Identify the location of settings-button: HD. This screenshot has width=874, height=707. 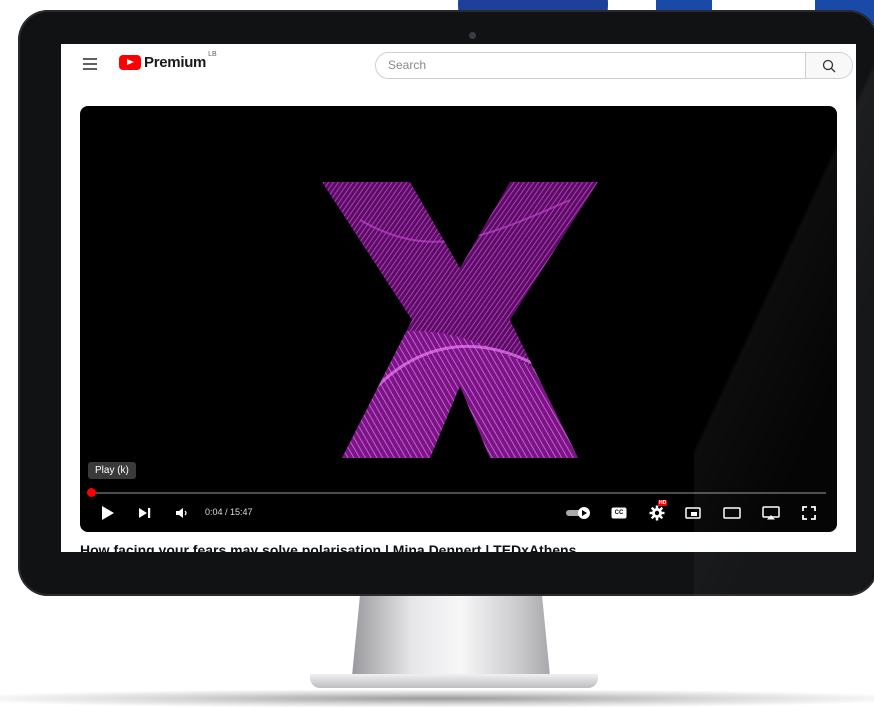
(657, 512).